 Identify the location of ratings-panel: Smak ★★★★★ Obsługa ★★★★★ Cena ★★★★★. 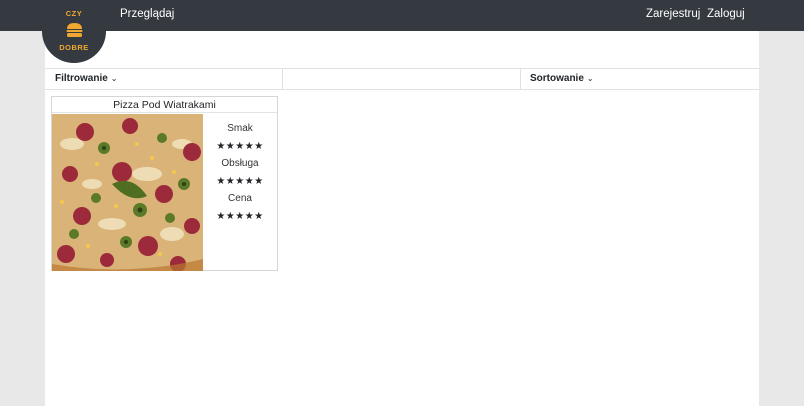
(240, 192).